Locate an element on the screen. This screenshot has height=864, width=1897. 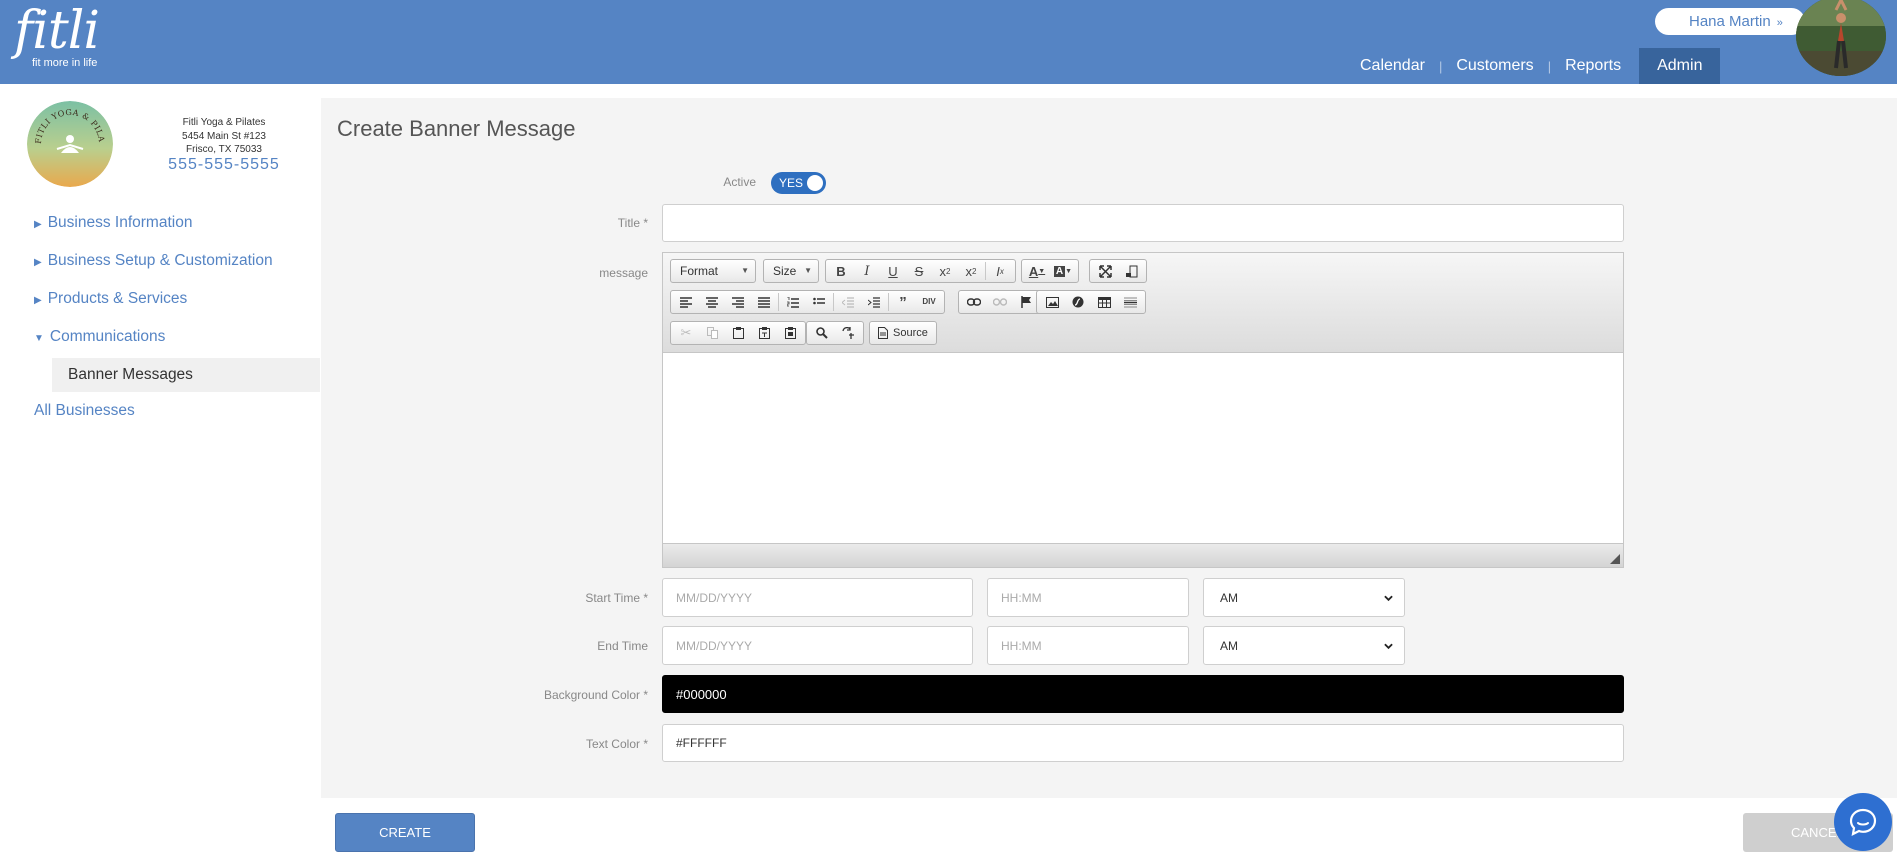
page-title: Create Banner Message is located at coordinates (456, 128).